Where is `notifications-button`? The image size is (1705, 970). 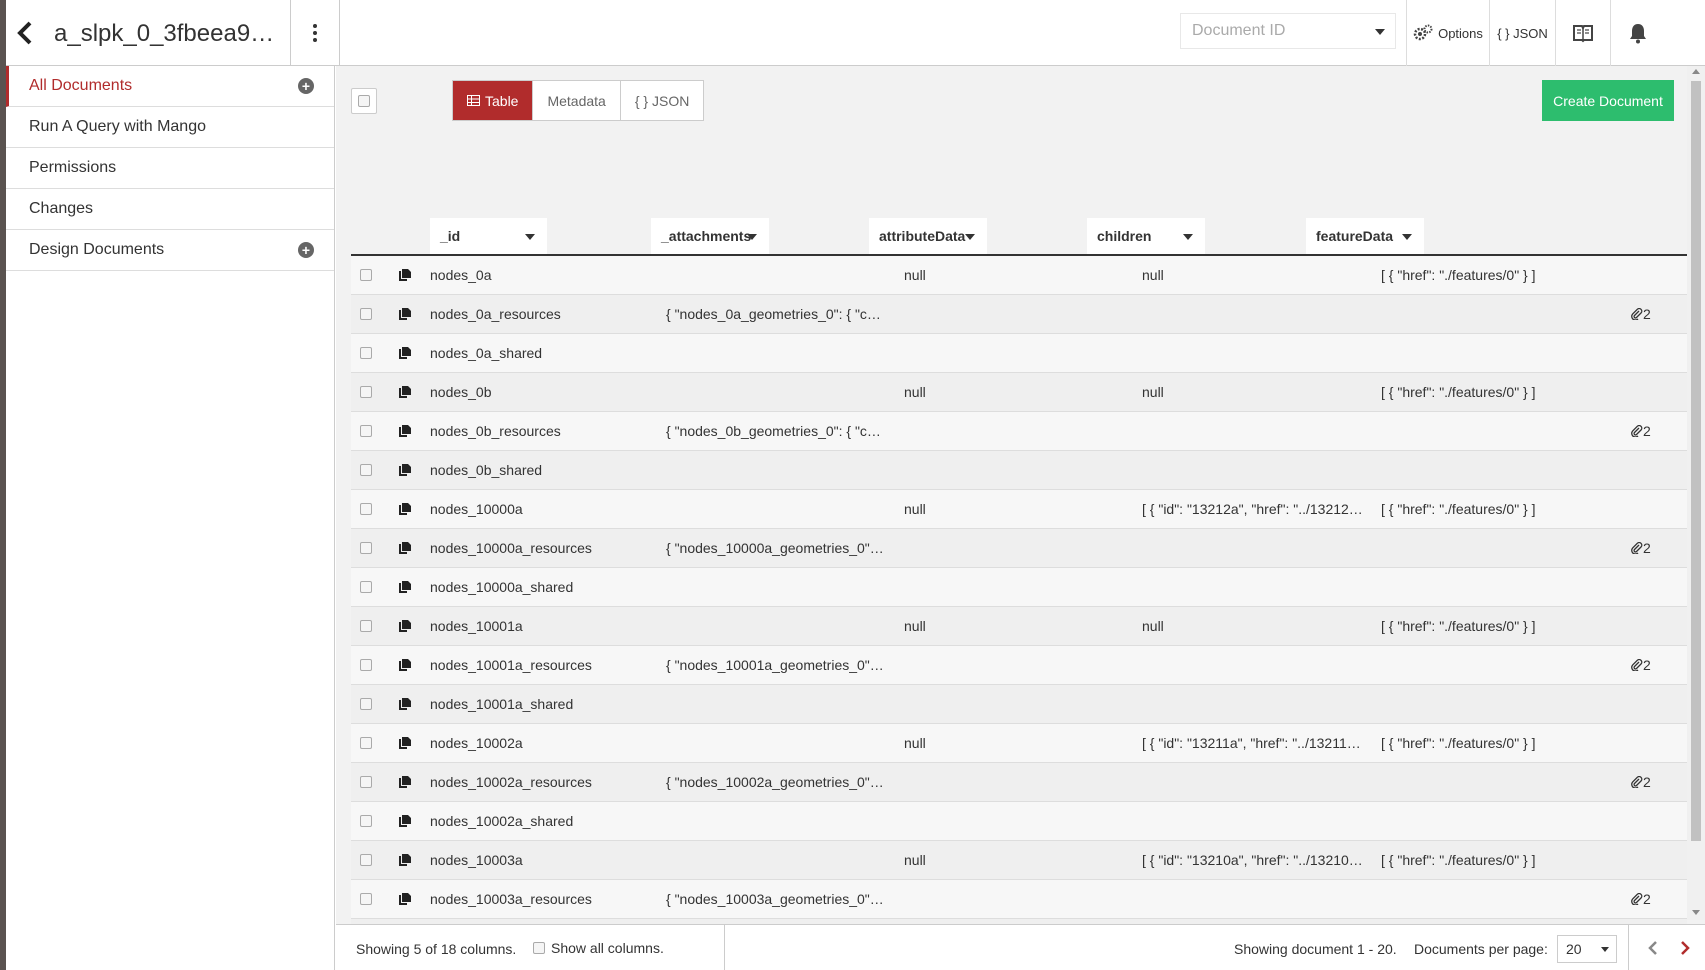
notifications-button is located at coordinates (1637, 33).